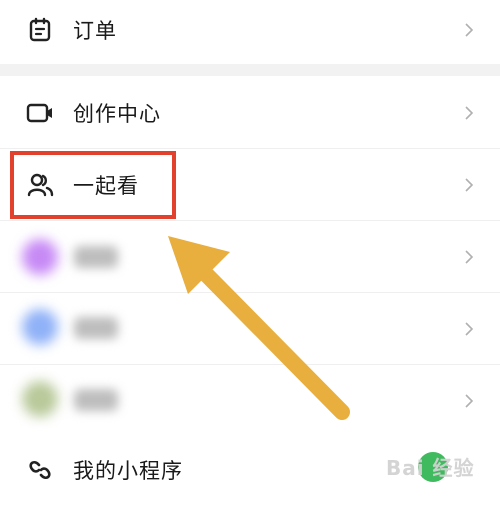 Image resolution: width=500 pixels, height=506 pixels. What do you see at coordinates (430, 468) in the screenshot?
I see `watermark: Bai 经验` at bounding box center [430, 468].